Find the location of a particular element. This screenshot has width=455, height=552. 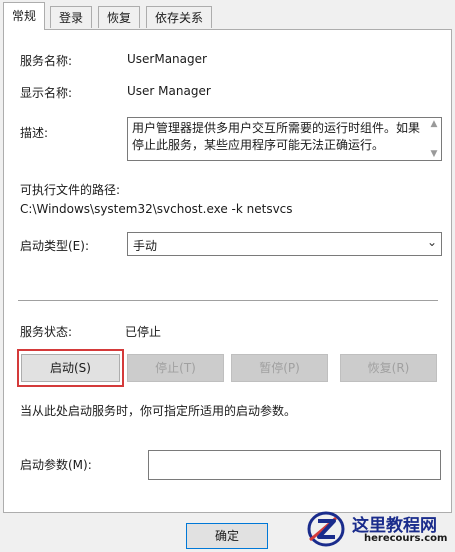

startup-type-select: 手动 ⌄ is located at coordinates (284, 244).